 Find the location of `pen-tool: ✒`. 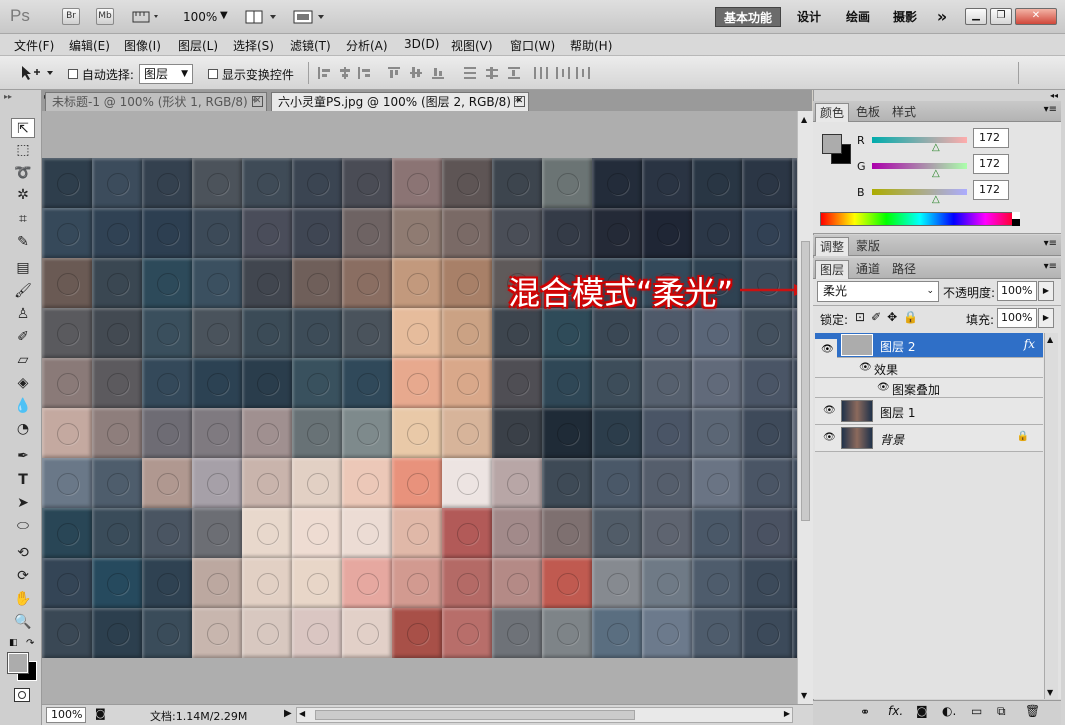

pen-tool: ✒ is located at coordinates (23, 456).